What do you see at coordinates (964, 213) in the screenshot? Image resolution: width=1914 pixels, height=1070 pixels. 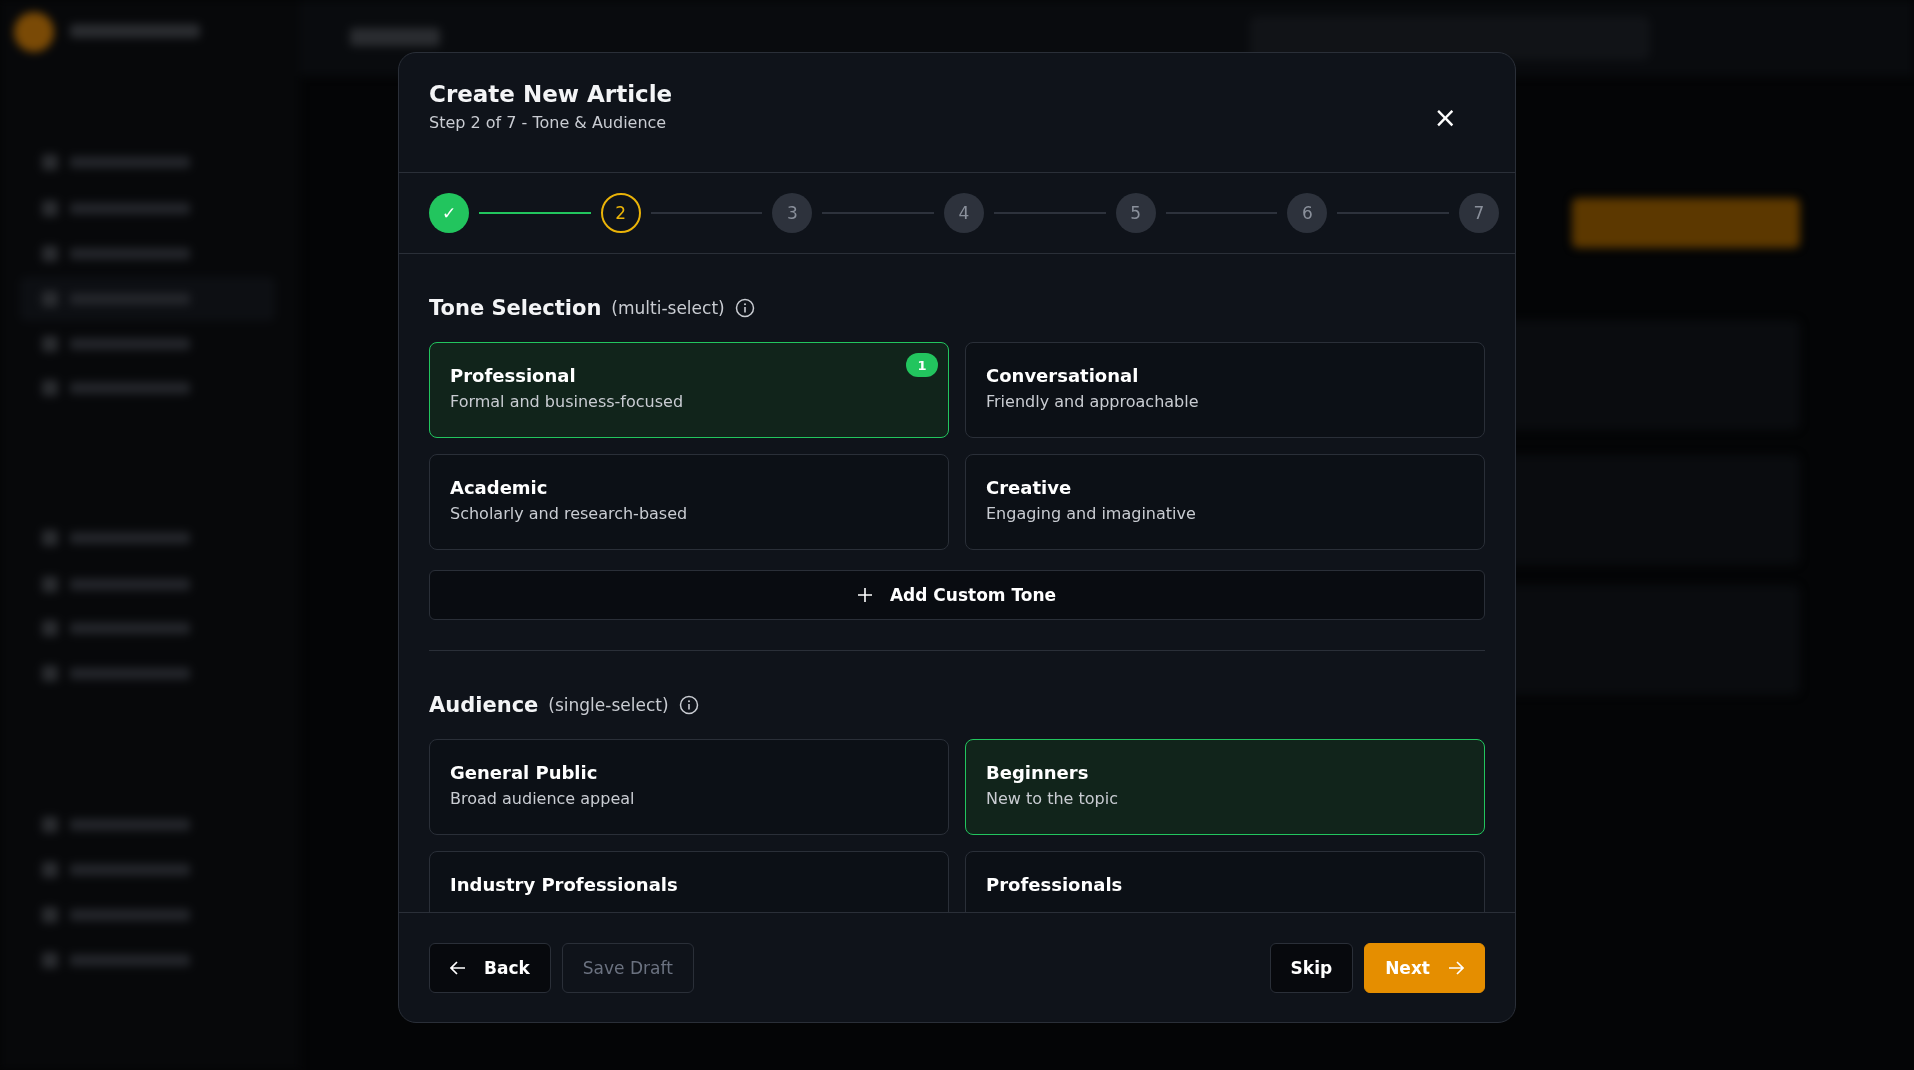 I see `step-indicator: 4` at bounding box center [964, 213].